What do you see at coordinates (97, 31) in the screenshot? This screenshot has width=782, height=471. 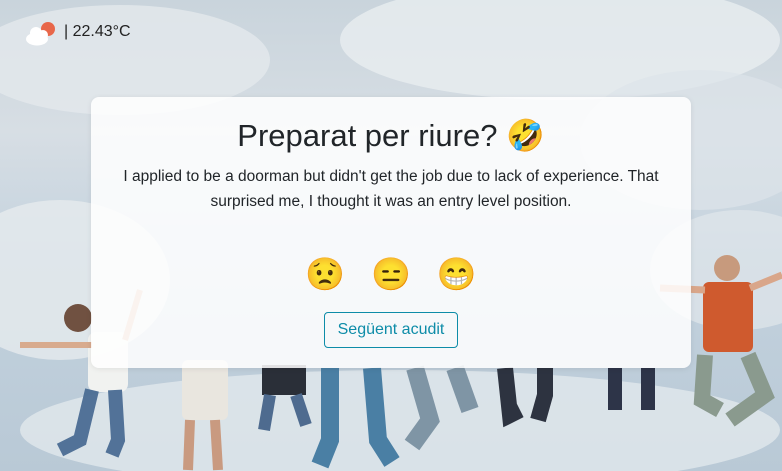 I see `temperature-label: | 22.43°C` at bounding box center [97, 31].